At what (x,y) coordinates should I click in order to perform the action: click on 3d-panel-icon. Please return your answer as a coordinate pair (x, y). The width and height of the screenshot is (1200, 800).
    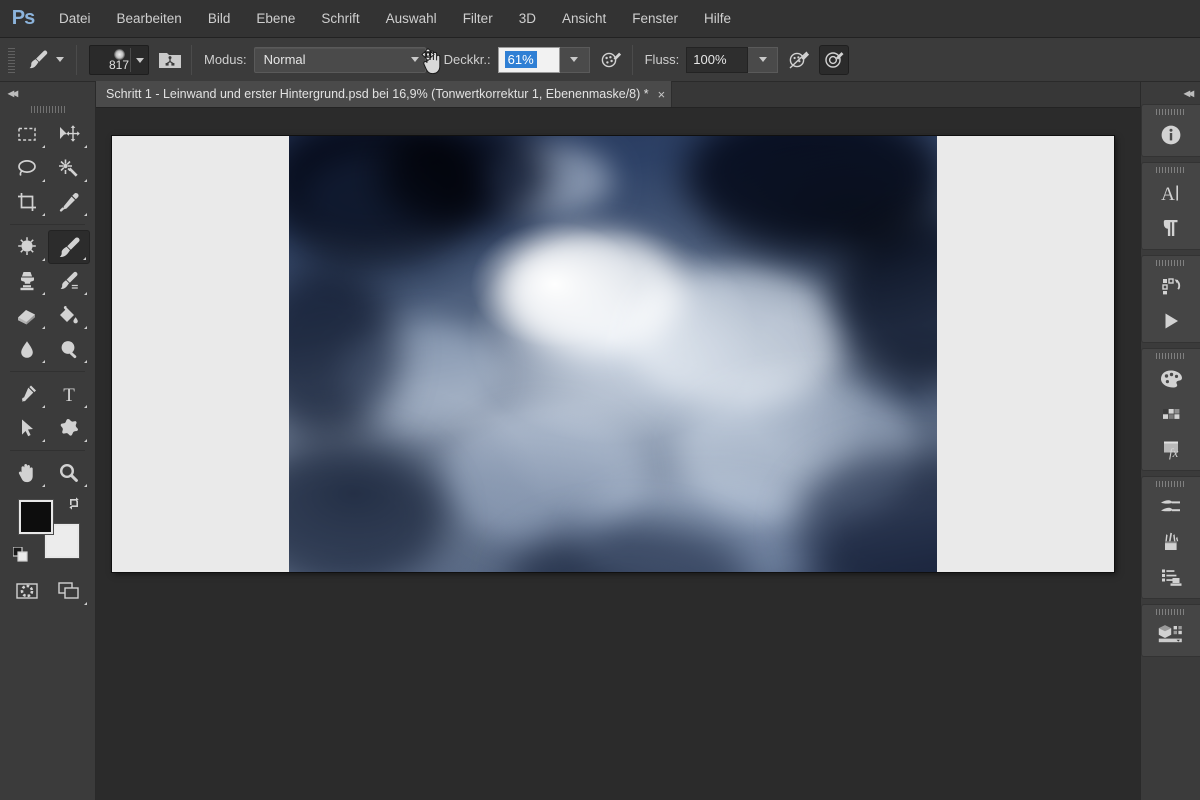
    Looking at the image, I should click on (1171, 634).